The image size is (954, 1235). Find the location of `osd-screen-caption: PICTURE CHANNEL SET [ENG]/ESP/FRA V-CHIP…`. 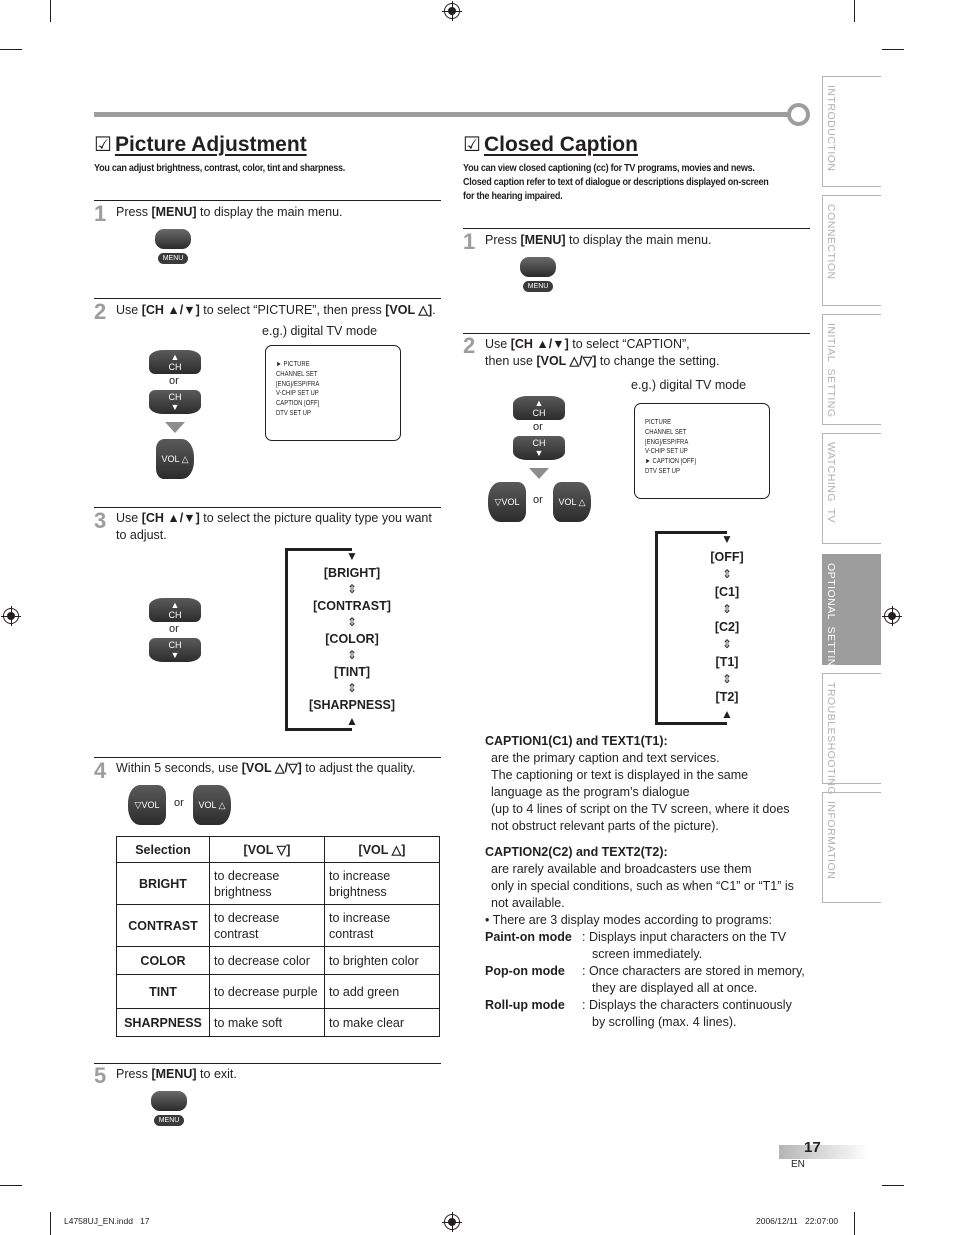

osd-screen-caption: PICTURE CHANNEL SET [ENG]/ESP/FRA V-CHIP… is located at coordinates (702, 451).